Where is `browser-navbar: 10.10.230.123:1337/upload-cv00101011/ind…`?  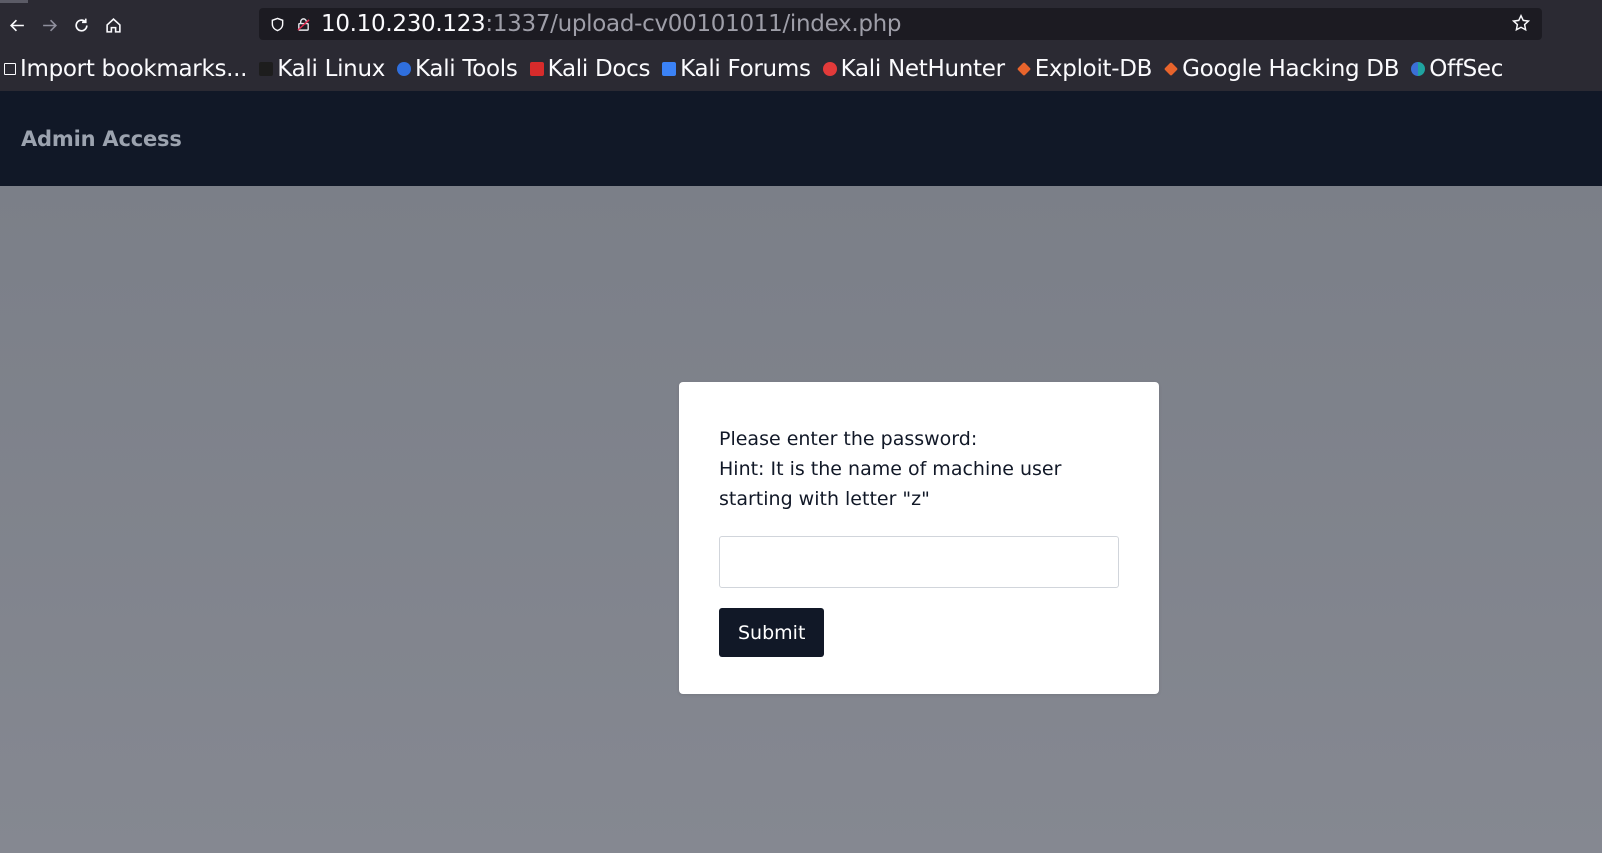 browser-navbar: 10.10.230.123:1337/upload-cv00101011/ind… is located at coordinates (801, 25).